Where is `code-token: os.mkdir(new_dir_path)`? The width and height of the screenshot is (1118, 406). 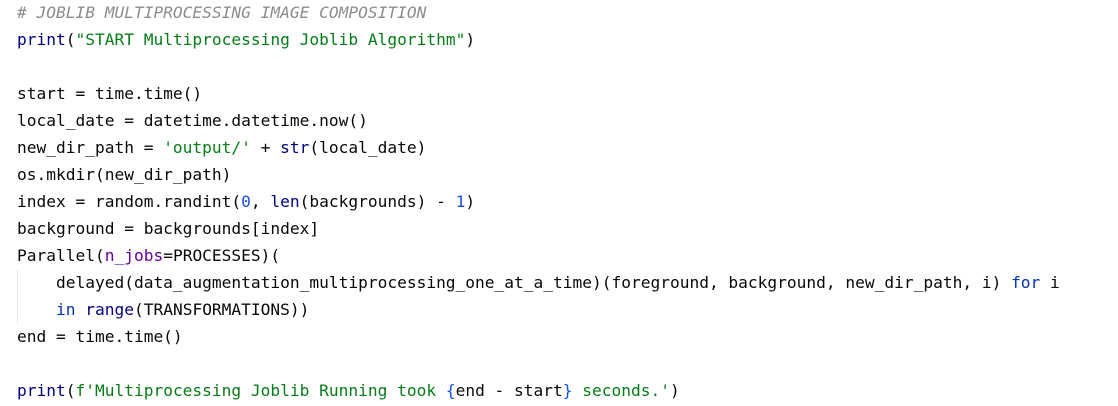
code-token: os.mkdir(new_dir_path) is located at coordinates (124, 174).